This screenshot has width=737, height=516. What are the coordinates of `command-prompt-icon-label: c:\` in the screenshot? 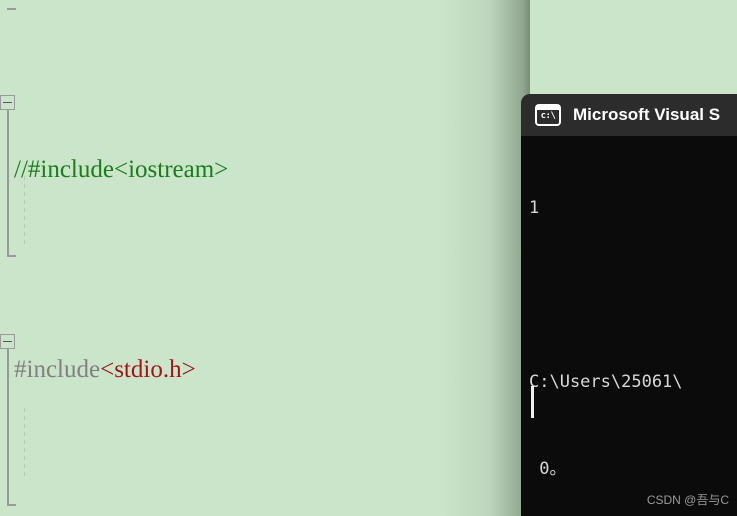 It's located at (548, 116).